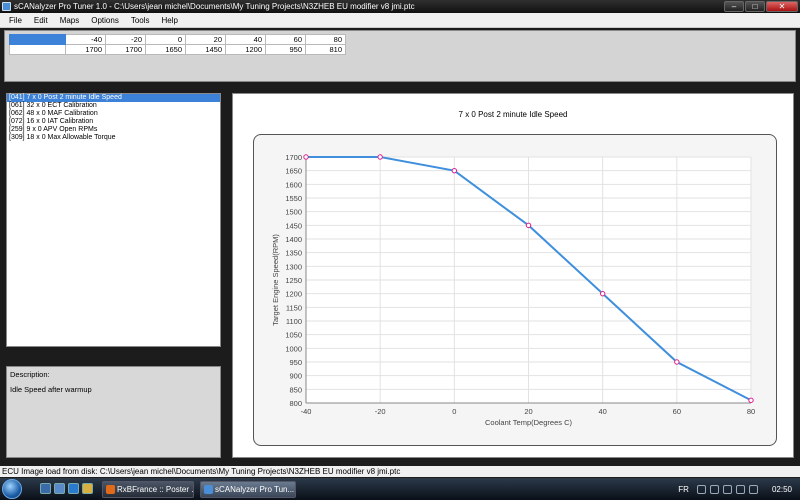 This screenshot has height=500, width=800. Describe the element at coordinates (85, 39) in the screenshot. I see `table-header-cell: -40` at that location.